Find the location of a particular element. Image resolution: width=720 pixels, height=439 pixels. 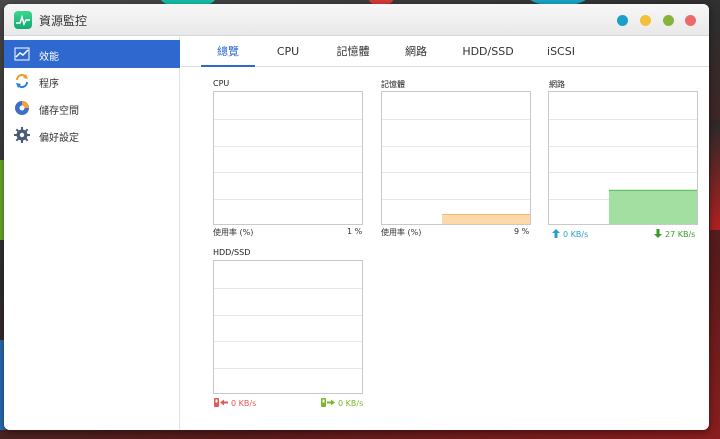

tab-memory: 記憶體 is located at coordinates (353, 52).